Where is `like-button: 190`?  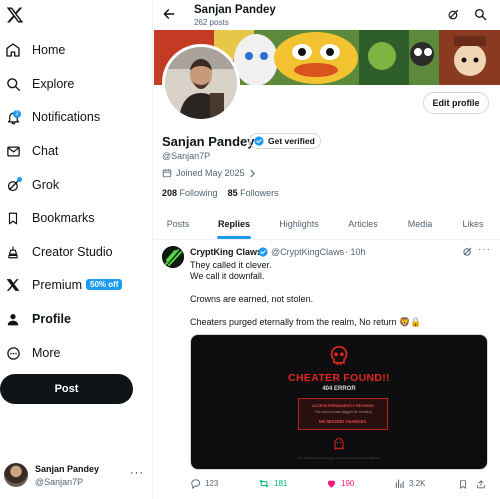
like-button: 190 is located at coordinates (340, 483).